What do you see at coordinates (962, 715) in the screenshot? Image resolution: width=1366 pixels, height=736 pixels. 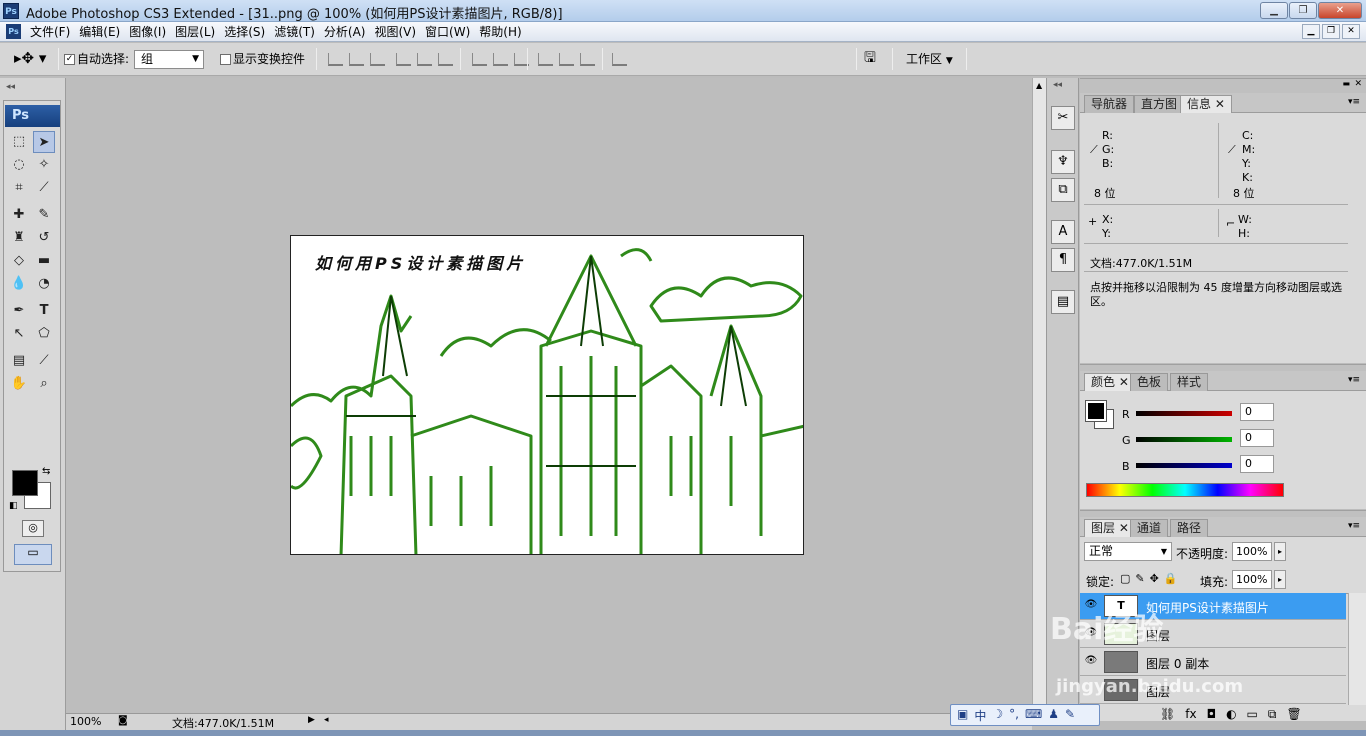 I see `ime-logo-icon: ▣` at bounding box center [962, 715].